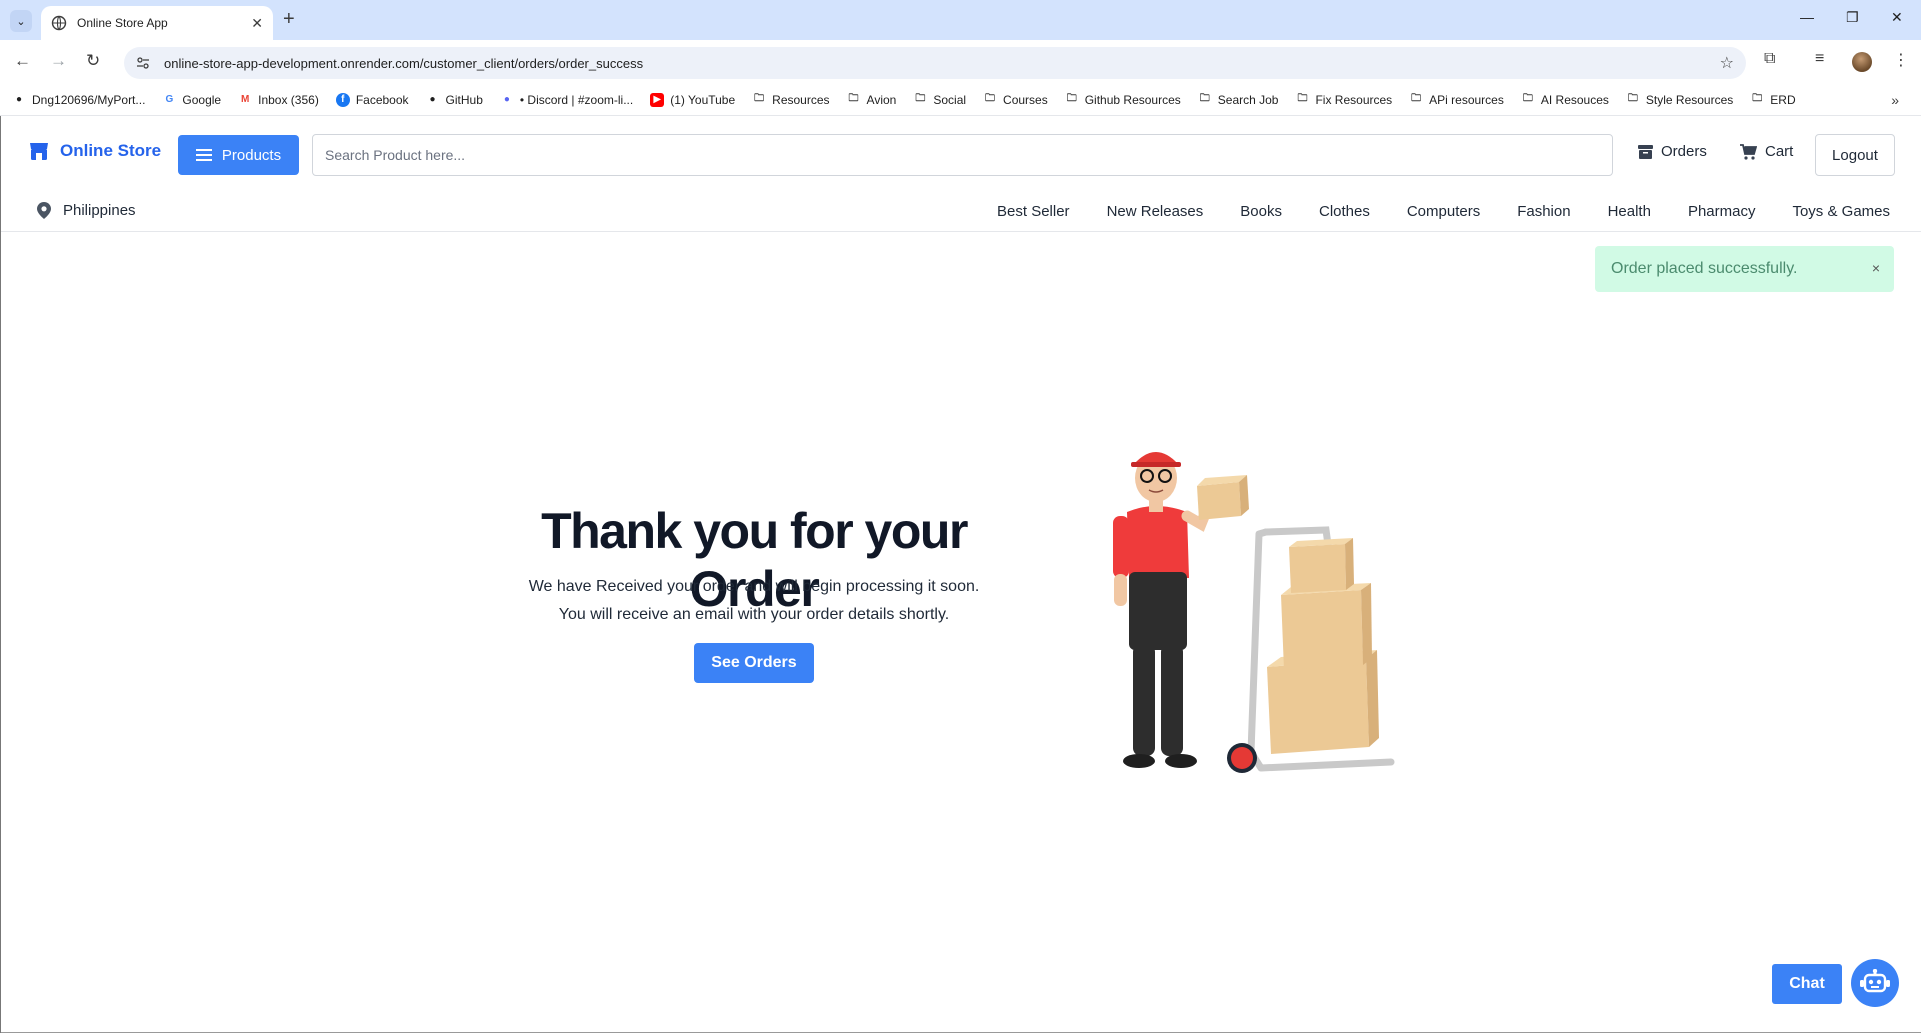 The height and width of the screenshot is (1033, 1921). What do you see at coordinates (1807, 17) in the screenshot?
I see `minimize-icon: —` at bounding box center [1807, 17].